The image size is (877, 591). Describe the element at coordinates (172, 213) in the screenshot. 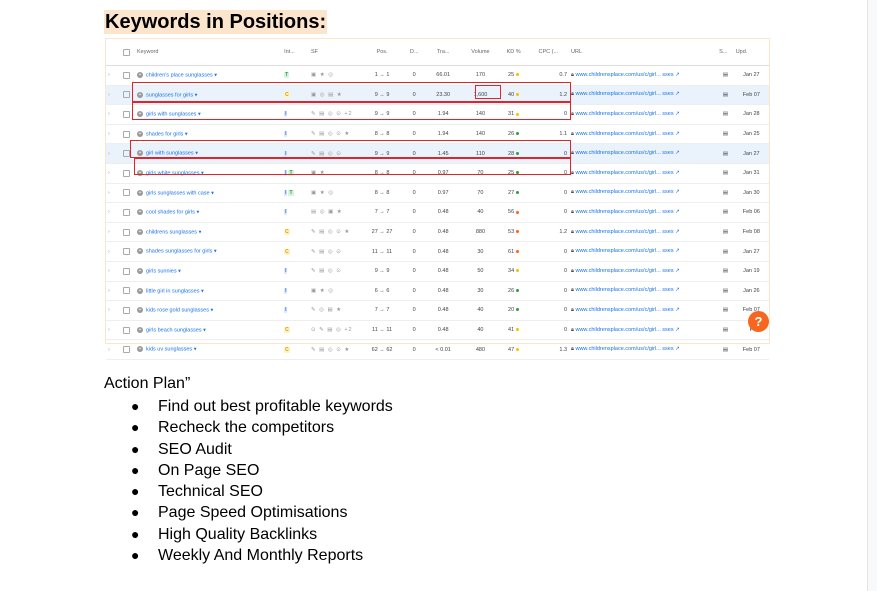

I see `keyword-link: cool shades for girls ▾` at that location.